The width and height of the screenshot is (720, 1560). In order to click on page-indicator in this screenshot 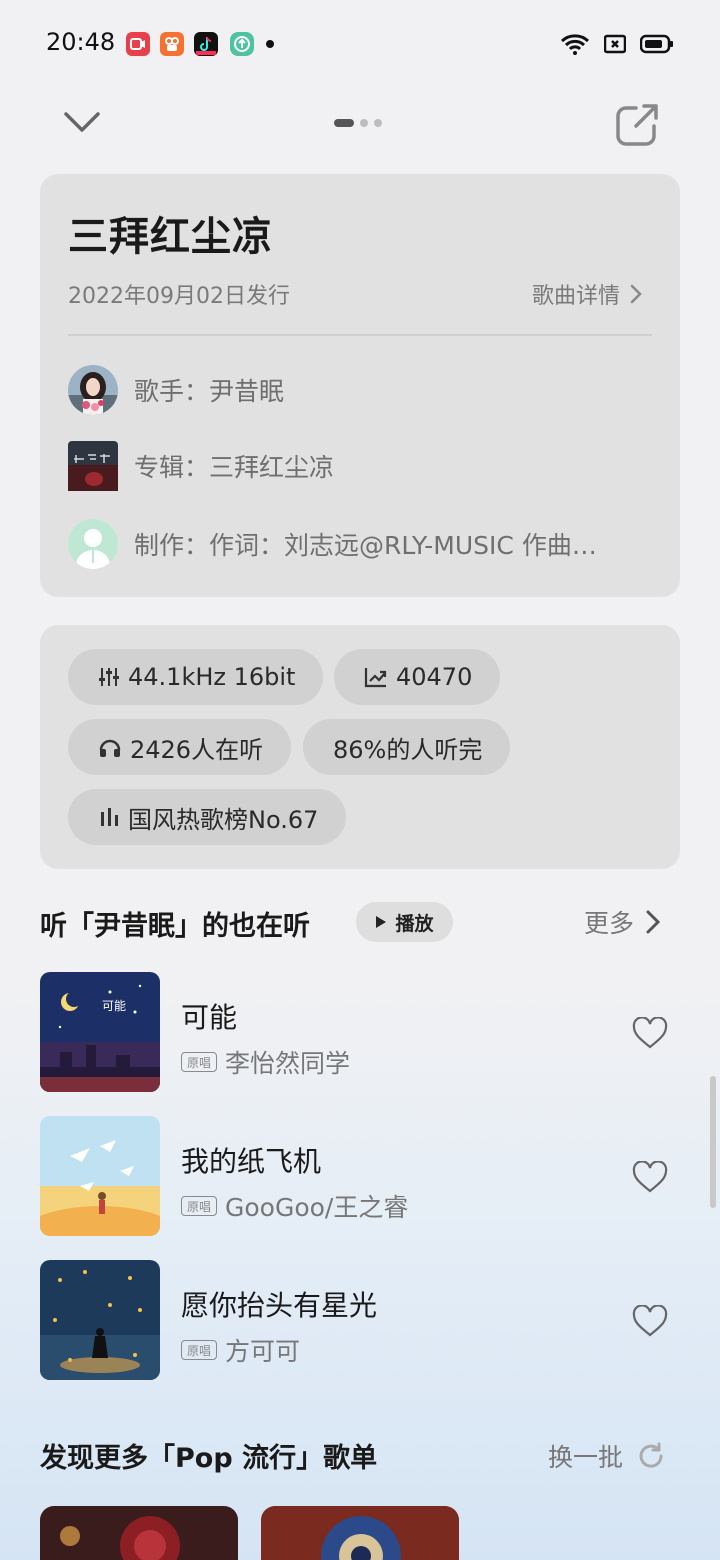, I will do `click(358, 123)`.